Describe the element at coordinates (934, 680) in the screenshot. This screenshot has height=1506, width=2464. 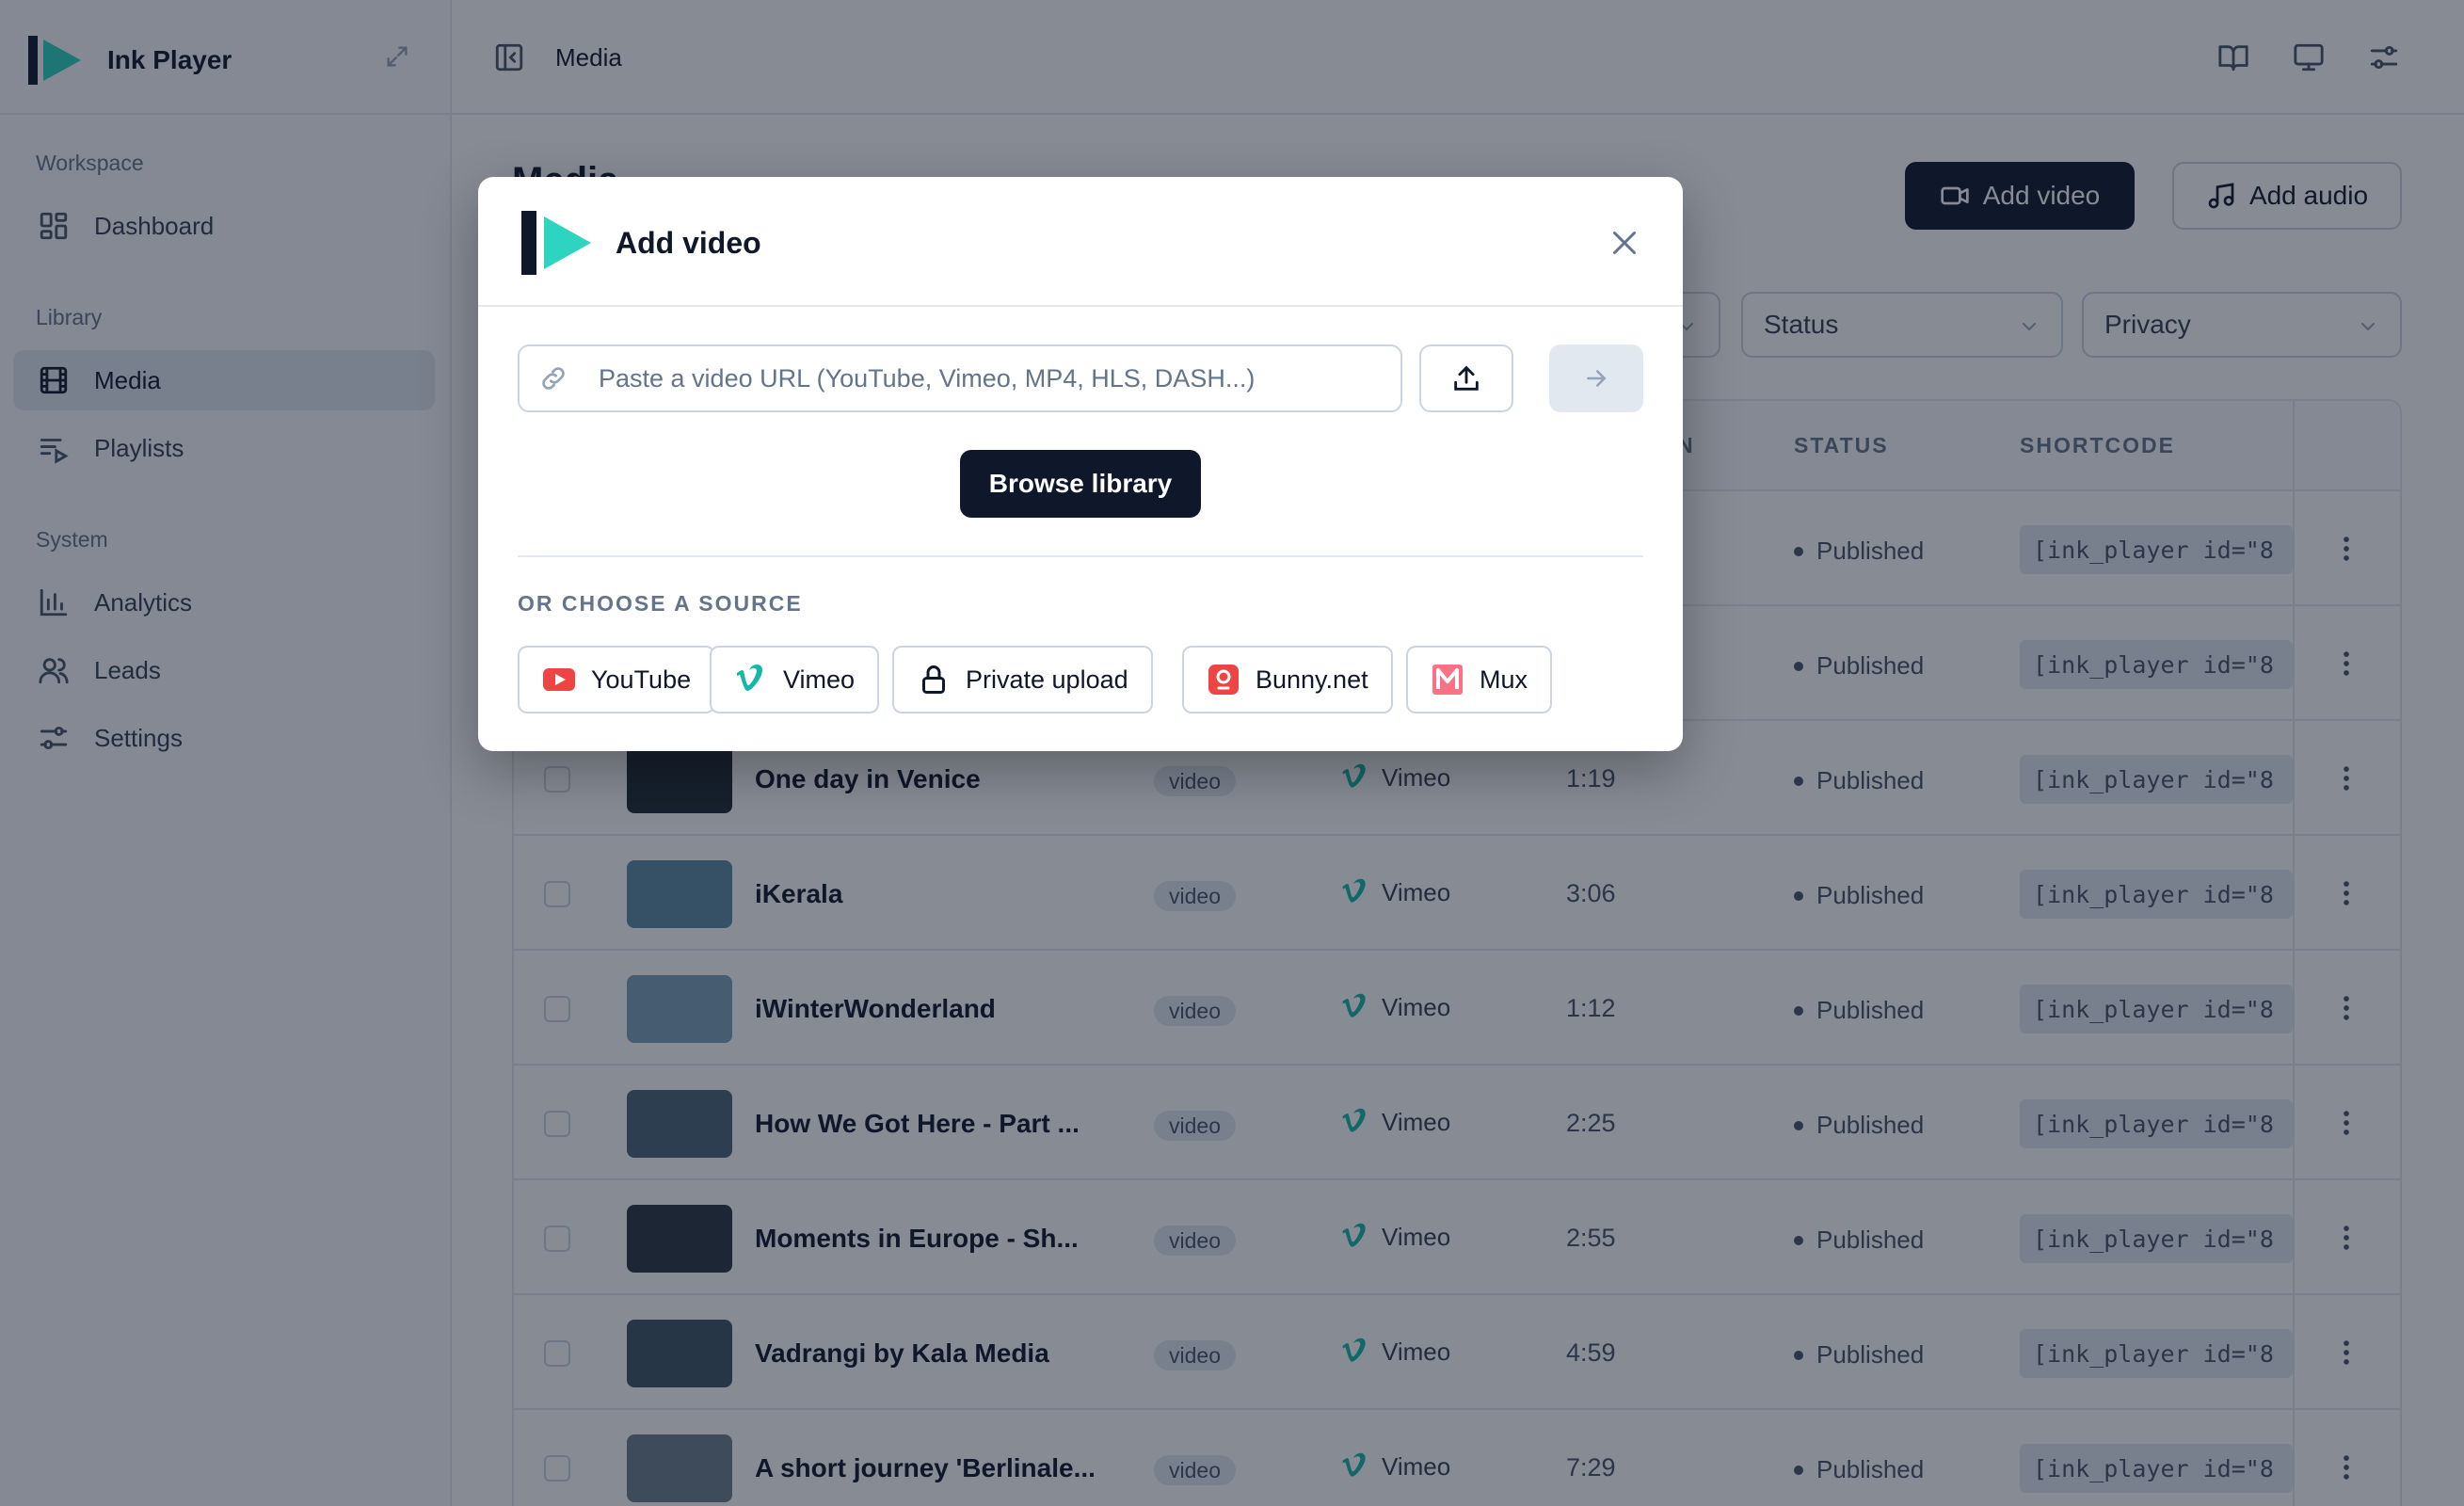
I see `lock-icon` at that location.